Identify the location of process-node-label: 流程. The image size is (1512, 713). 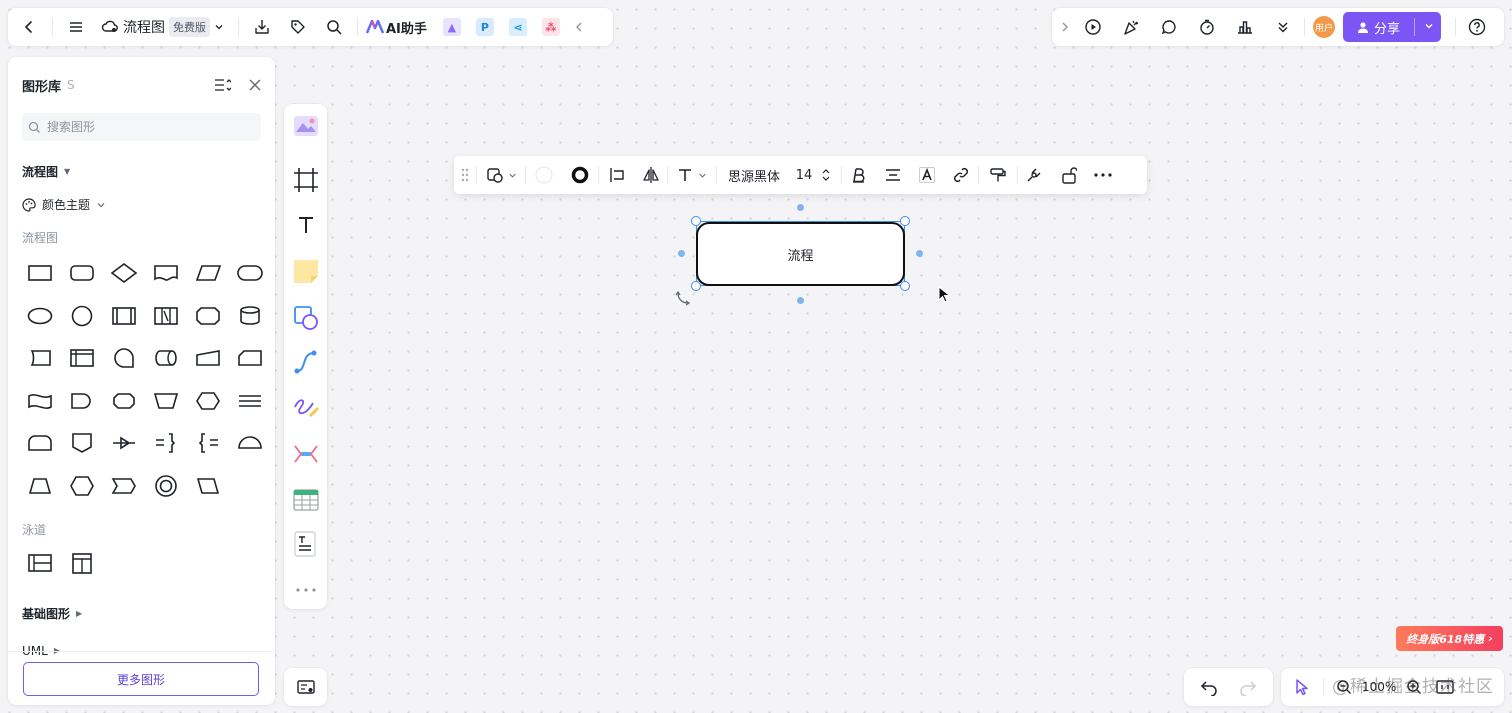
(800, 254).